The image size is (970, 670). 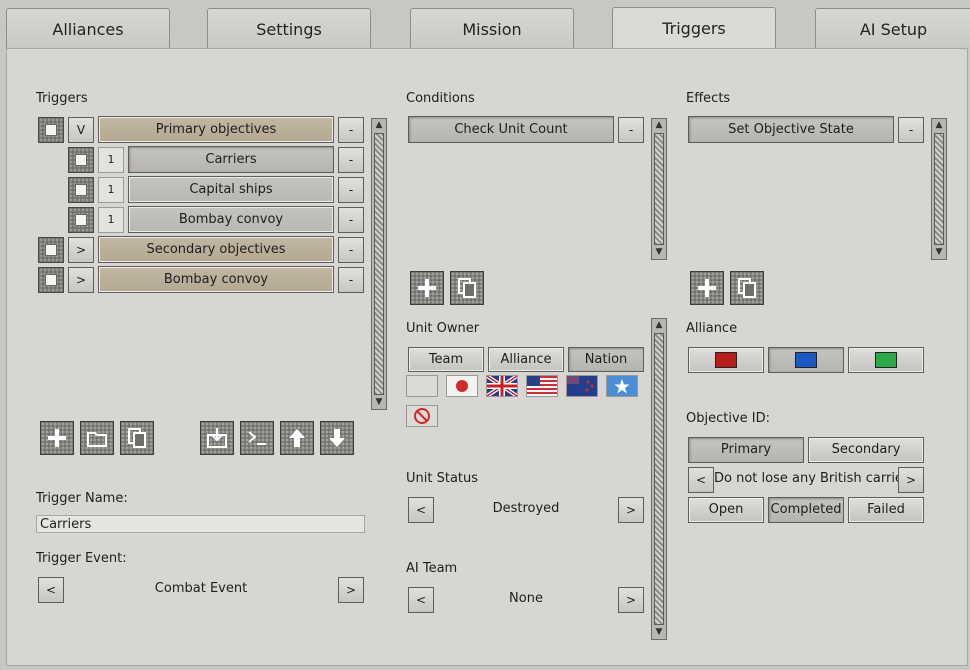 I want to click on move-up-icon, so click(x=297, y=438).